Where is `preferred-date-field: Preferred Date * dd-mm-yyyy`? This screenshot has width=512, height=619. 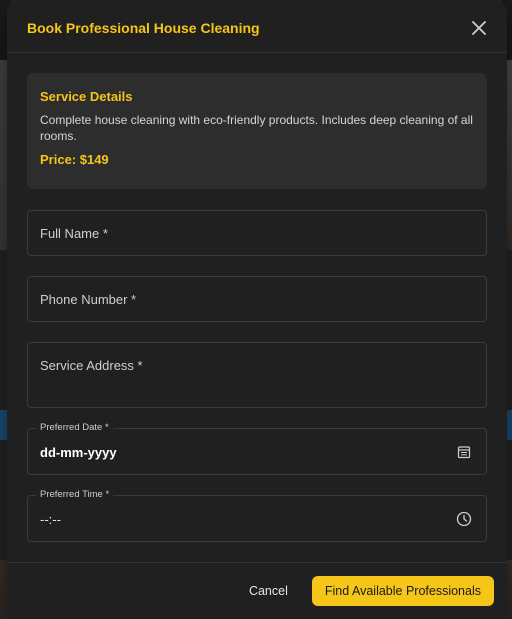
preferred-date-field: Preferred Date * dd-mm-yyyy is located at coordinates (257, 448).